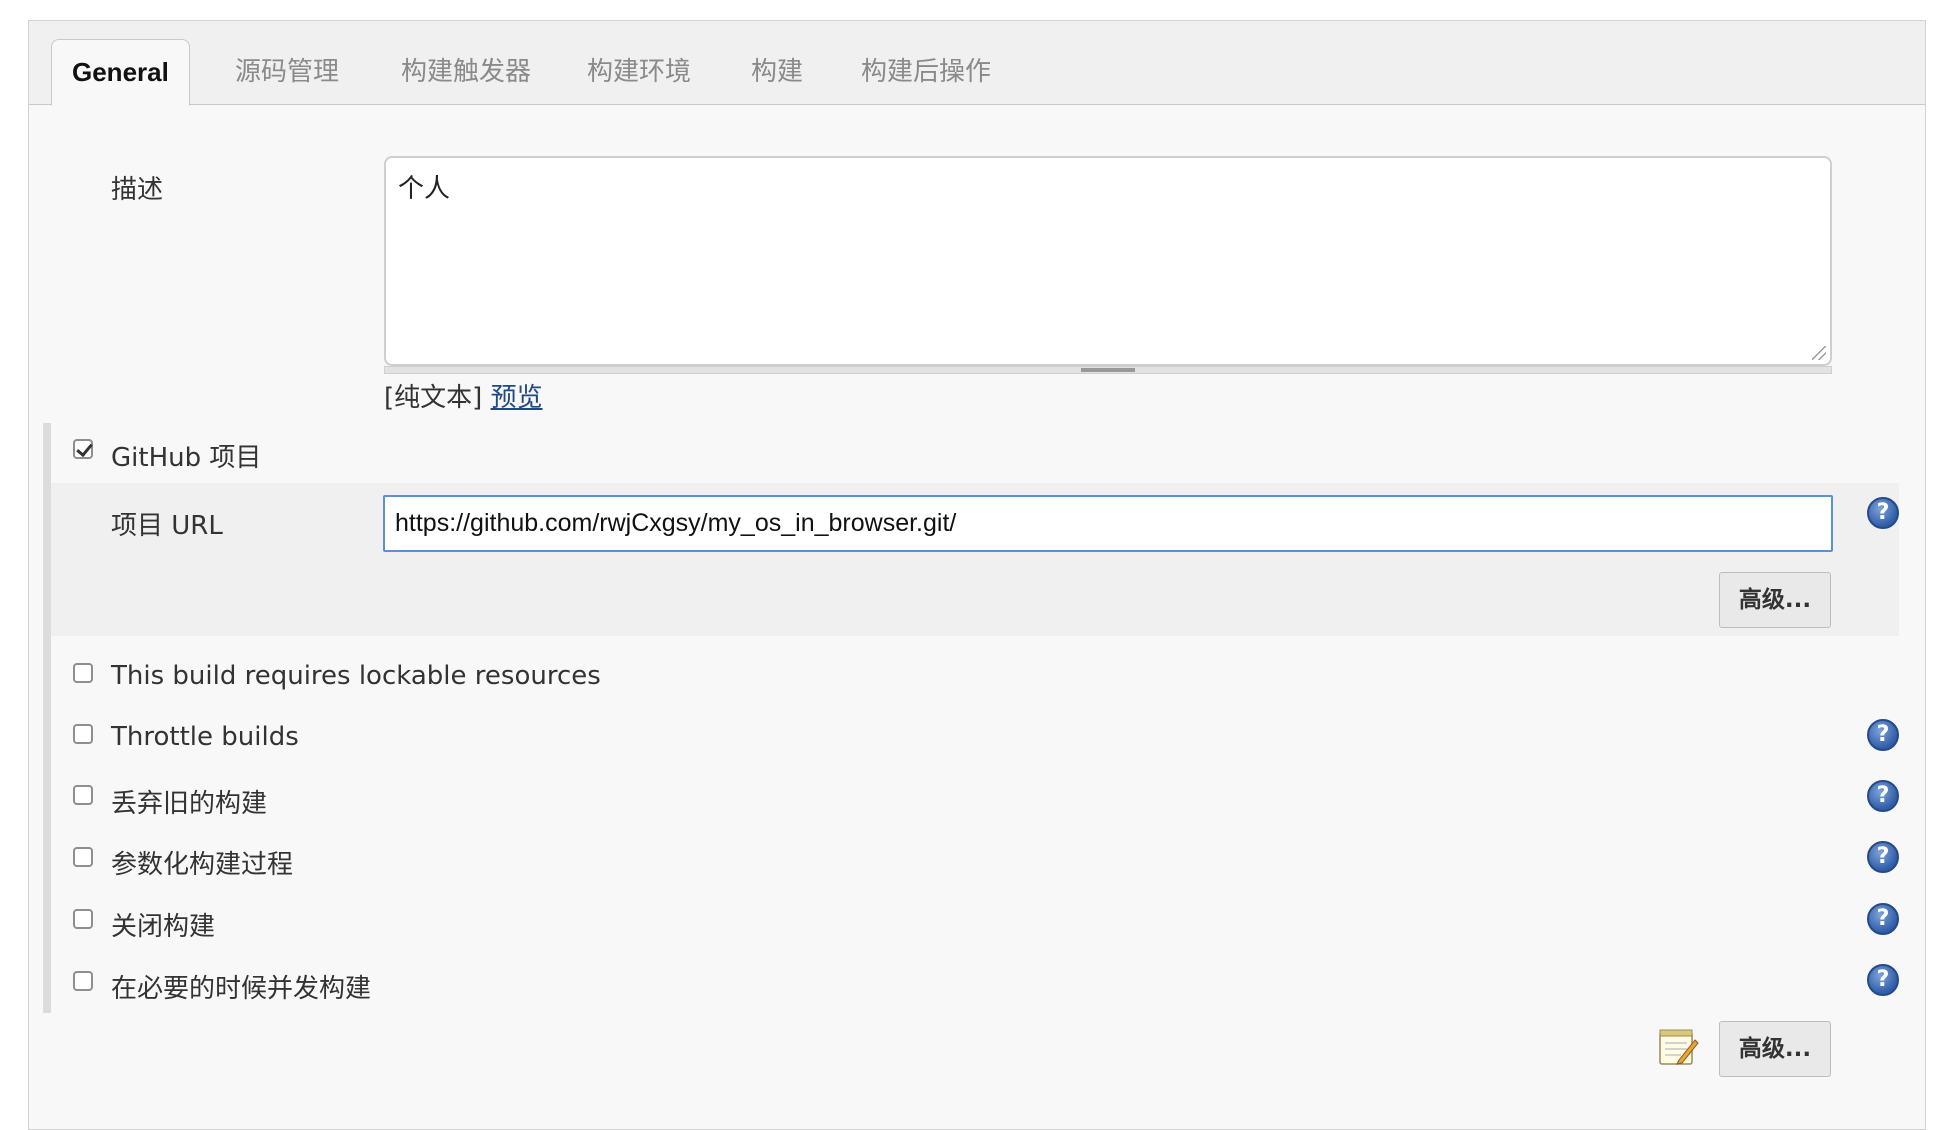 The height and width of the screenshot is (1130, 1948). I want to click on discard-old-builds-checkbox, so click(83, 795).